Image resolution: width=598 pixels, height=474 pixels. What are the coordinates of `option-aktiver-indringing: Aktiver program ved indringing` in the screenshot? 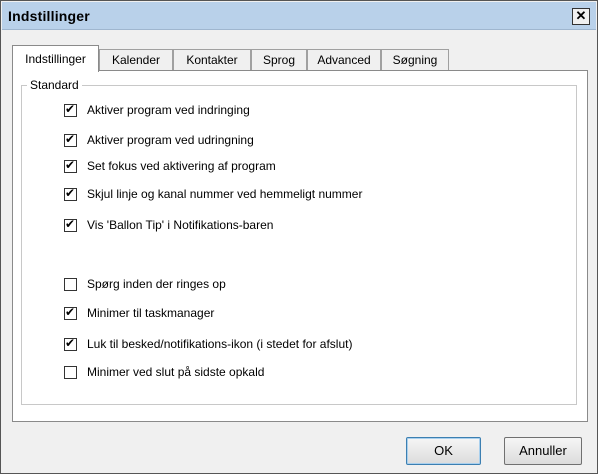 It's located at (157, 110).